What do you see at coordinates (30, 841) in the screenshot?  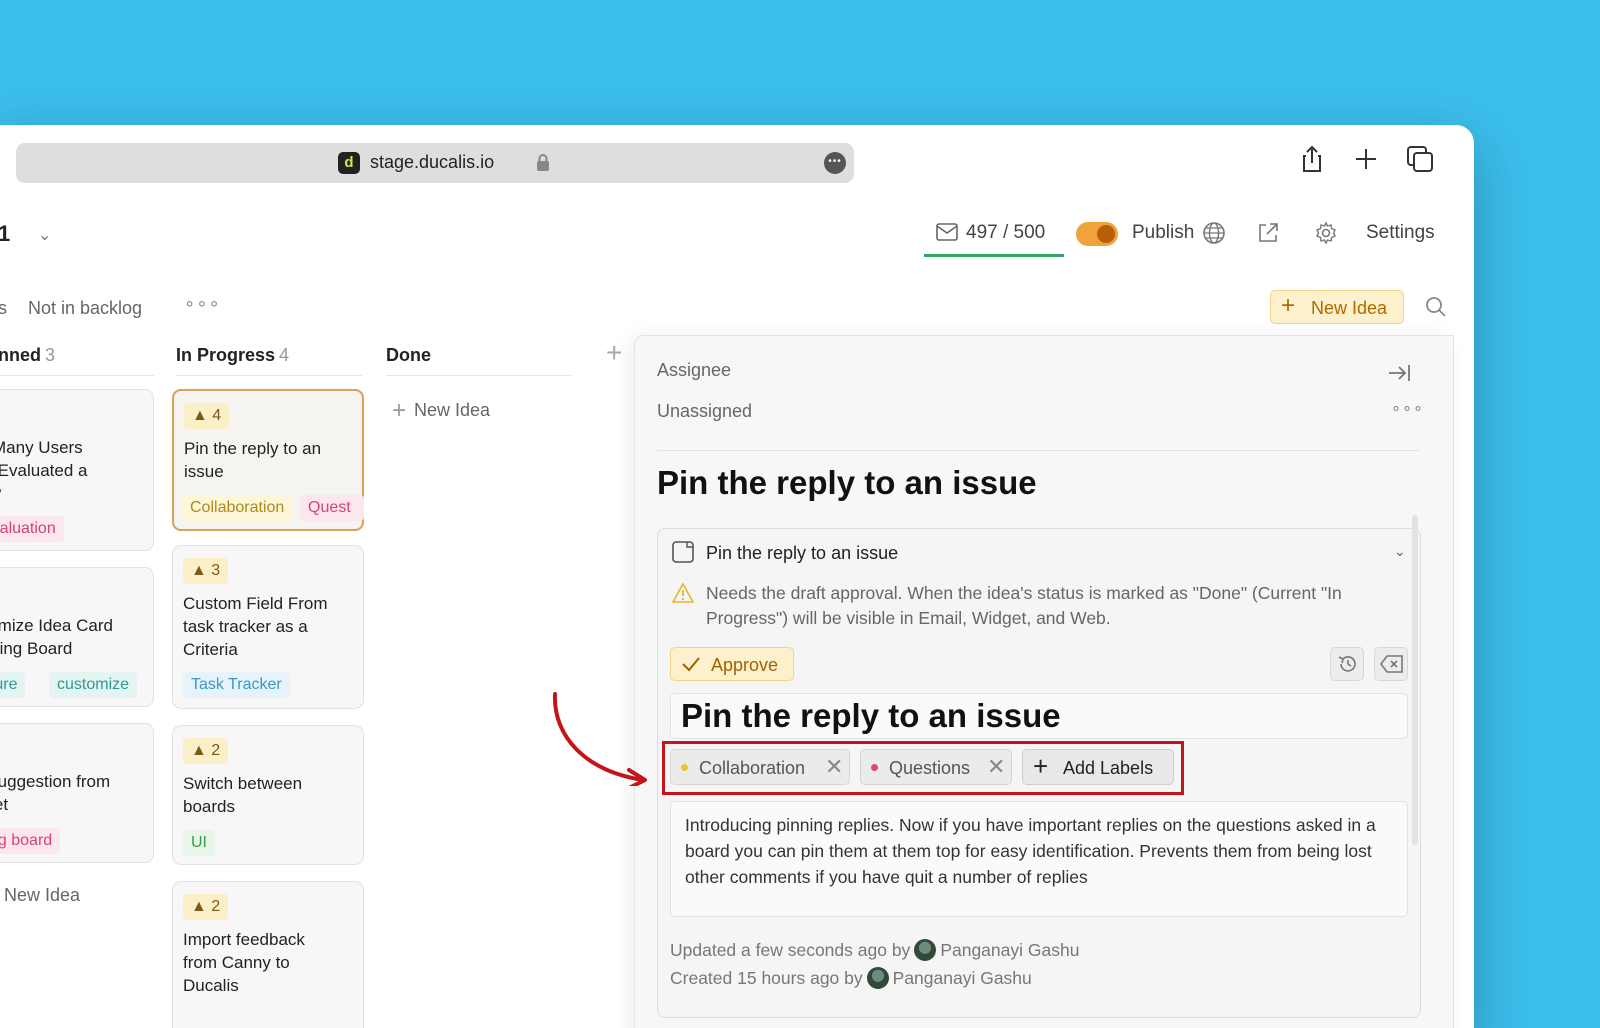 I see `card-tag: ting board` at bounding box center [30, 841].